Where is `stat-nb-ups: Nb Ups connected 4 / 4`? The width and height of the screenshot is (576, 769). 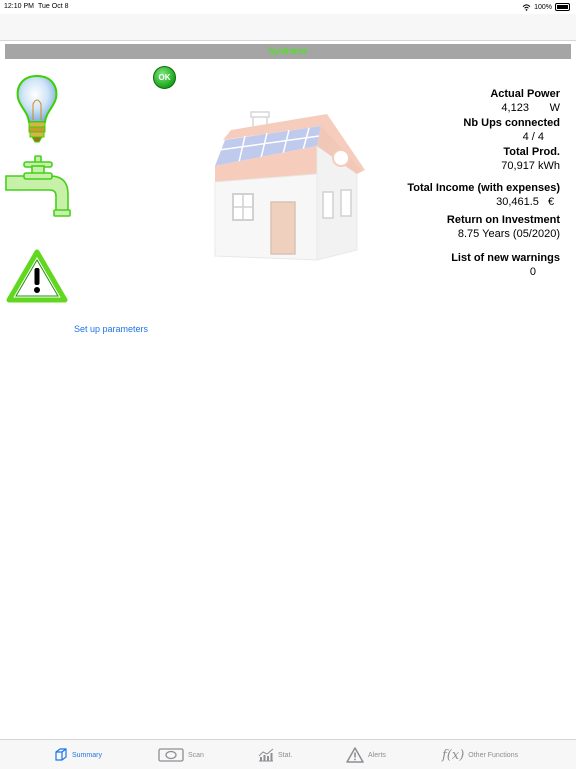
stat-nb-ups: Nb Ups connected 4 / 4 is located at coordinates (450, 130).